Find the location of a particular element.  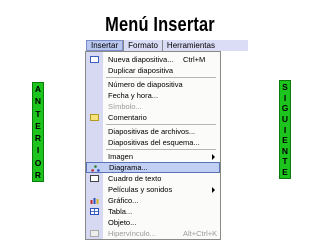

menu-item-text-box: Cuadro de texto is located at coordinates (153, 178).